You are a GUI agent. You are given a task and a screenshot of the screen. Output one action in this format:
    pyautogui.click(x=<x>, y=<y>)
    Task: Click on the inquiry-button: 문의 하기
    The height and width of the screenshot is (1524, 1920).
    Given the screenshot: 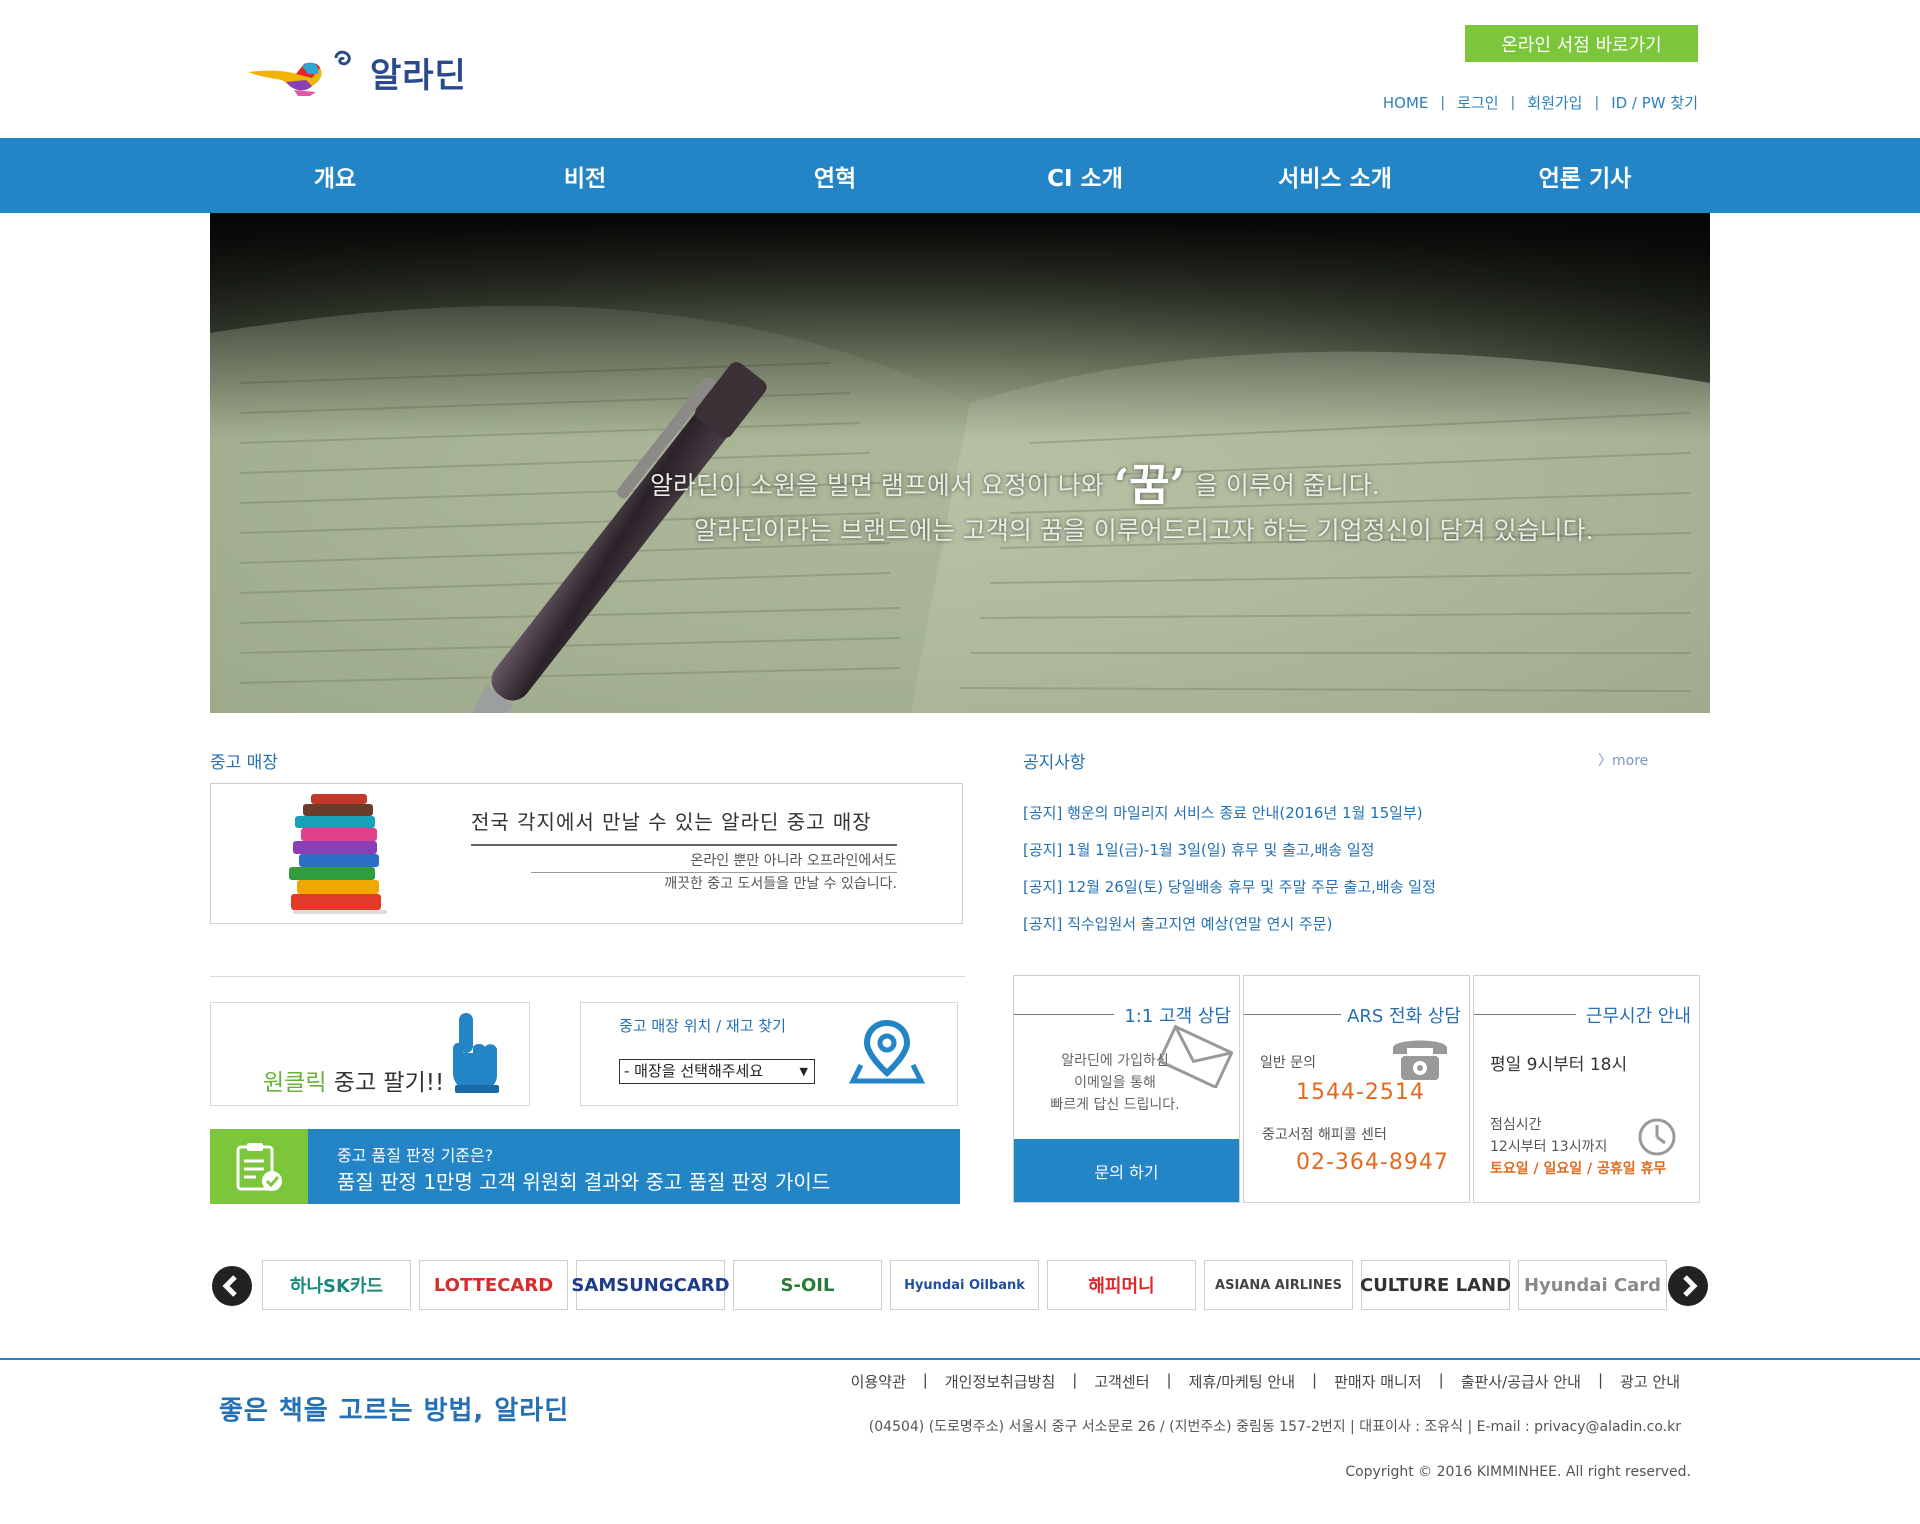 What is the action you would take?
    pyautogui.click(x=1126, y=1170)
    